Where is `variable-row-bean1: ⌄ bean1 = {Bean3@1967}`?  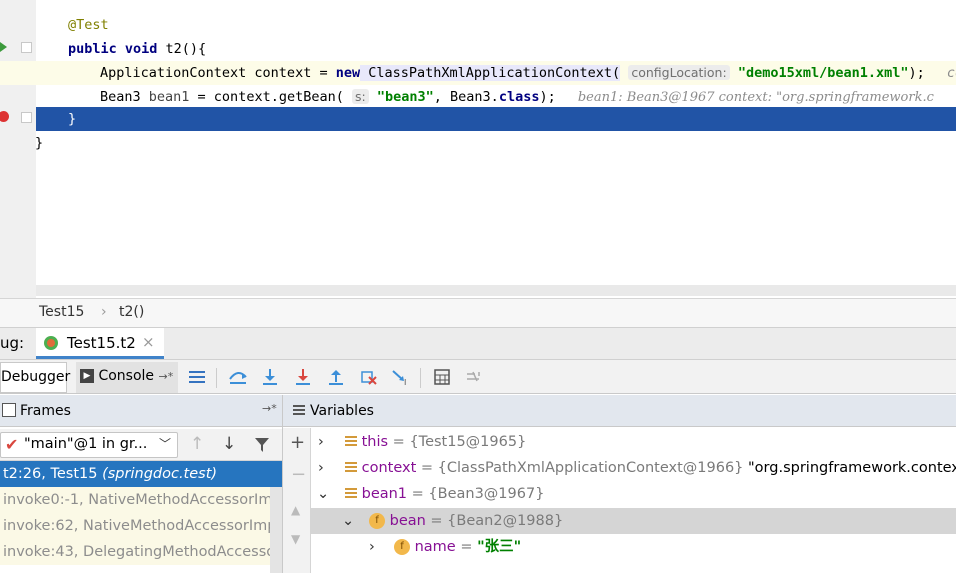 variable-row-bean1: ⌄ bean1 = {Bean3@1967} is located at coordinates (633, 494).